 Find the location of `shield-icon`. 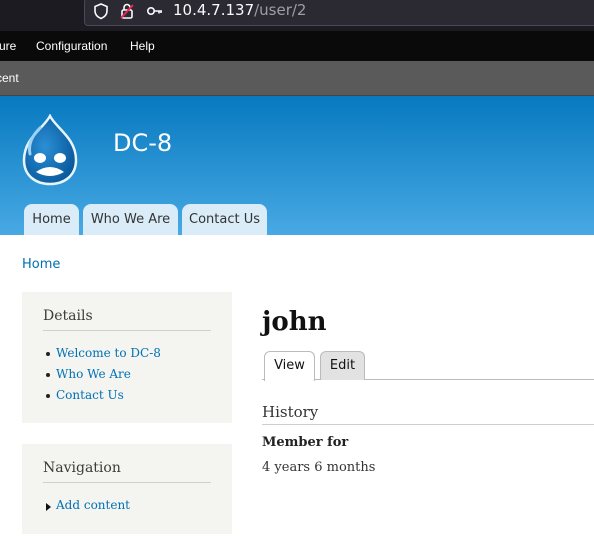

shield-icon is located at coordinates (101, 11).